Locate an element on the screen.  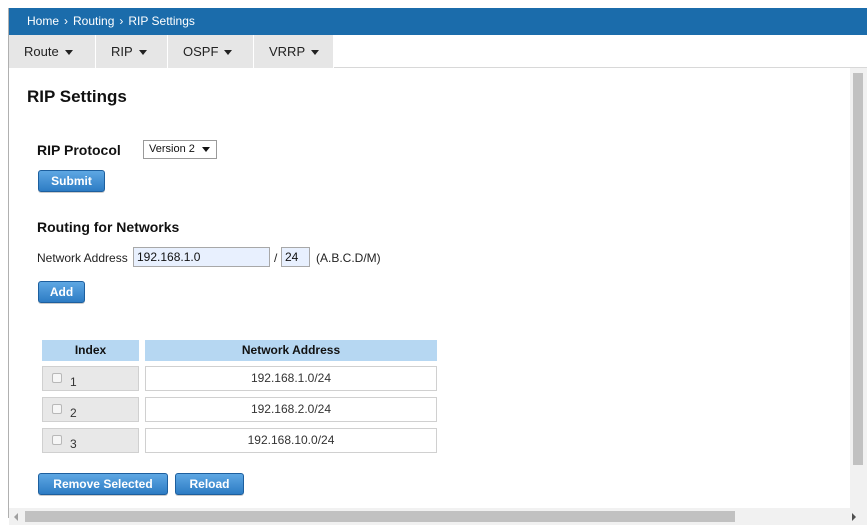
menu-route-label: Route is located at coordinates (41, 51).